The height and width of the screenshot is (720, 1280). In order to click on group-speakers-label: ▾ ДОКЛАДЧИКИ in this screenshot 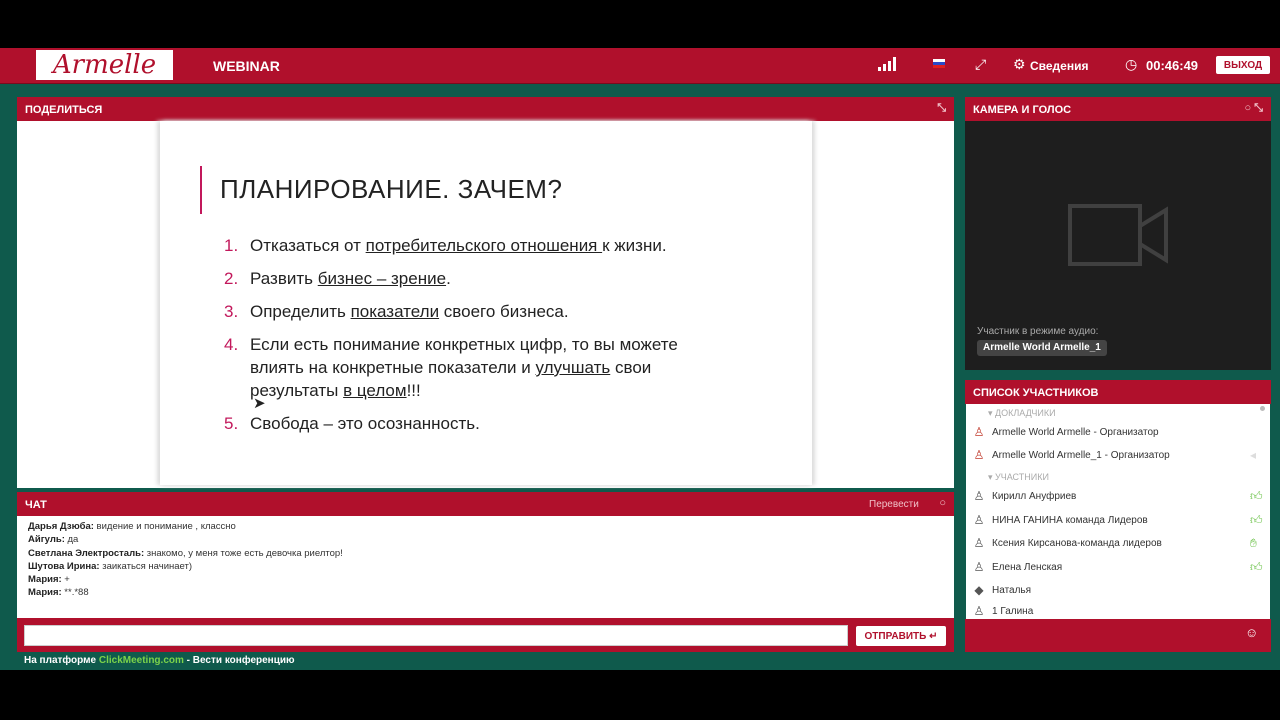, I will do `click(1022, 413)`.